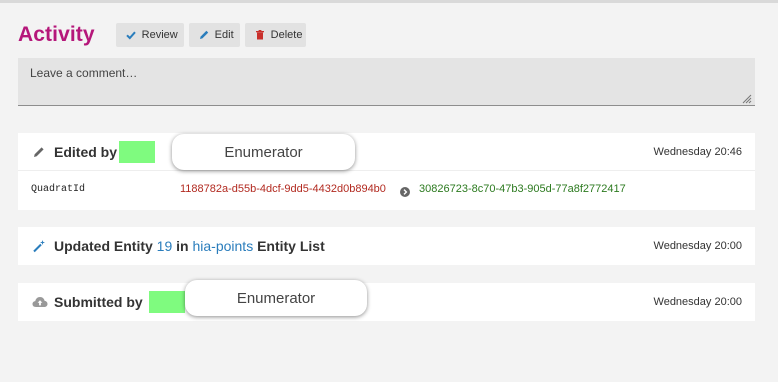 The height and width of the screenshot is (382, 778). I want to click on resize-grip-icon, so click(746, 97).